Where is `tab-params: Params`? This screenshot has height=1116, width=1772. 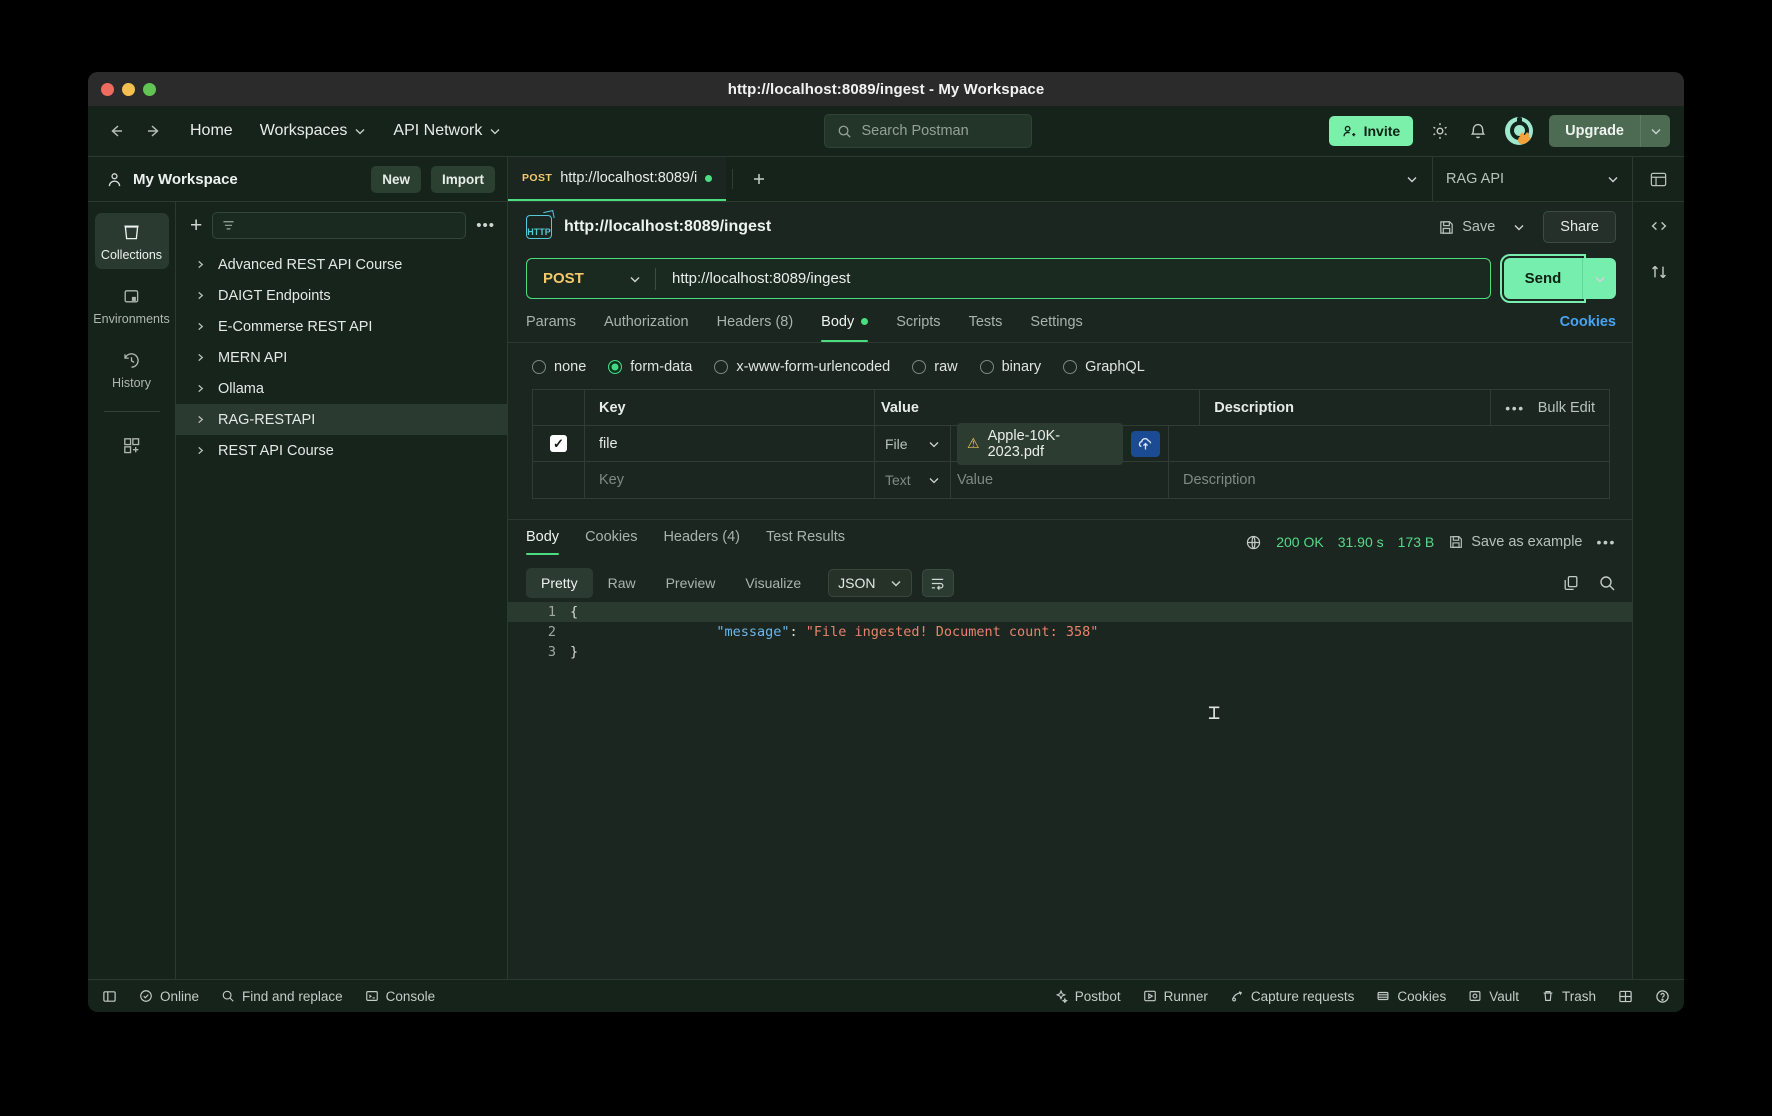
tab-params: Params is located at coordinates (551, 328).